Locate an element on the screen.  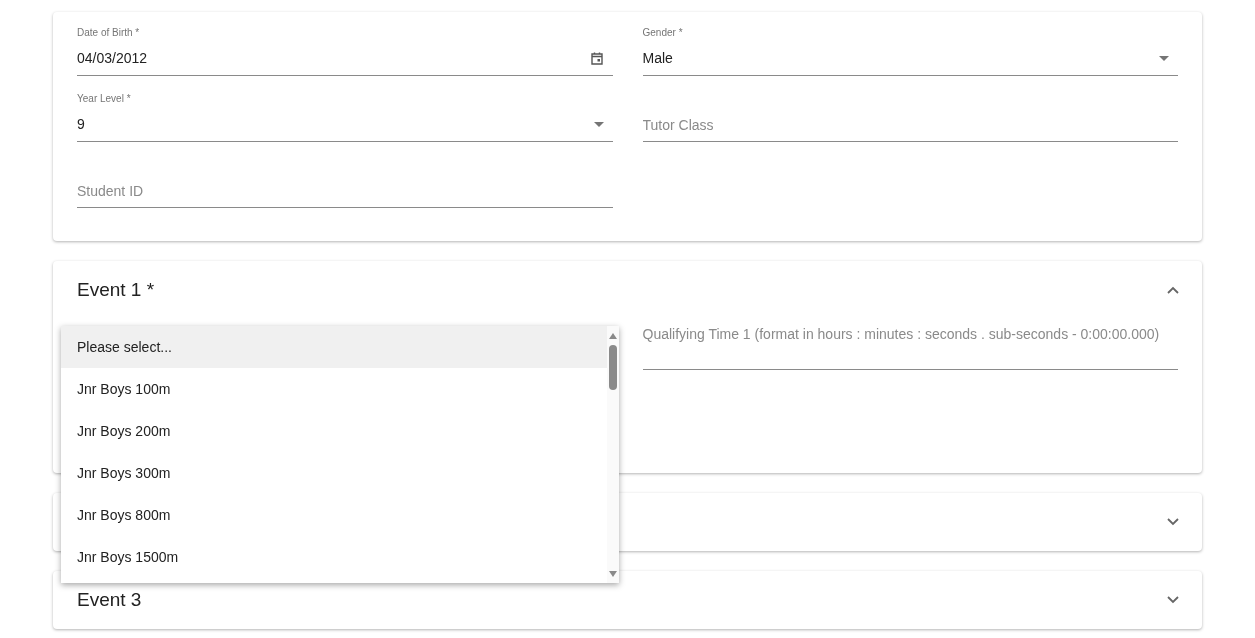
field-label: Gender * is located at coordinates (663, 33).